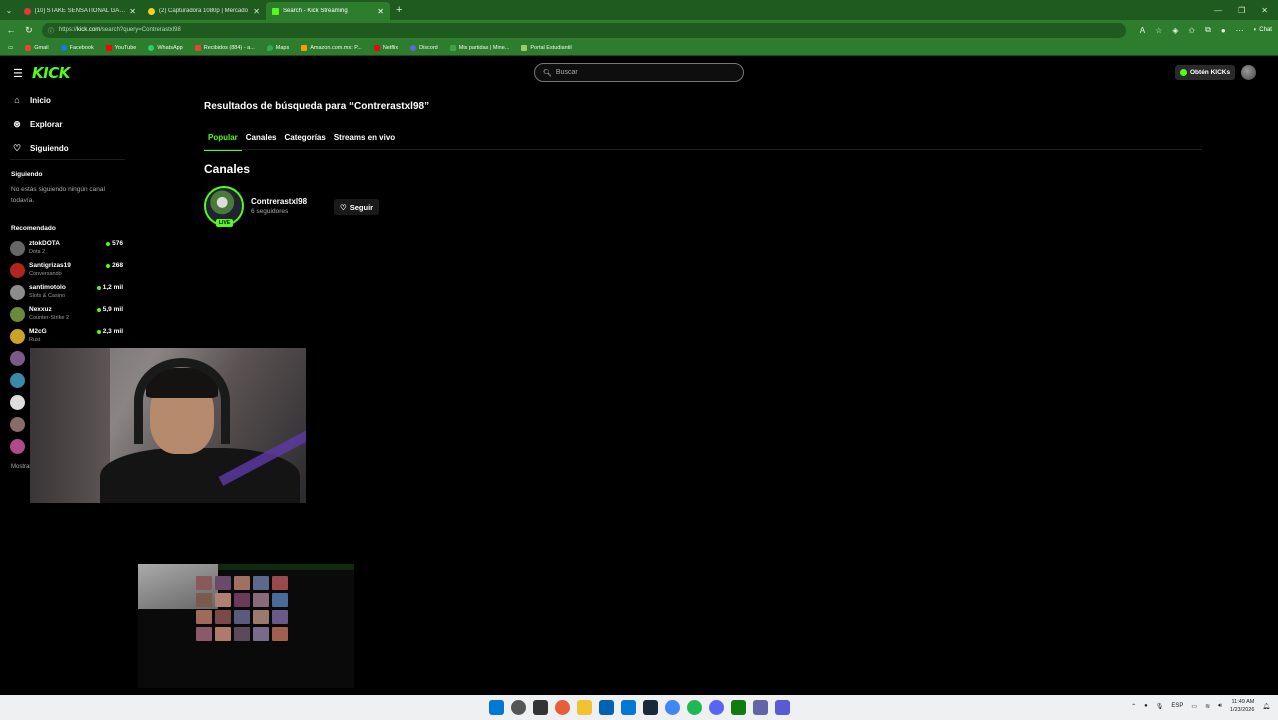  I want to click on recommended-channel: M2cG Rust 2,3 mil, so click(66, 337).